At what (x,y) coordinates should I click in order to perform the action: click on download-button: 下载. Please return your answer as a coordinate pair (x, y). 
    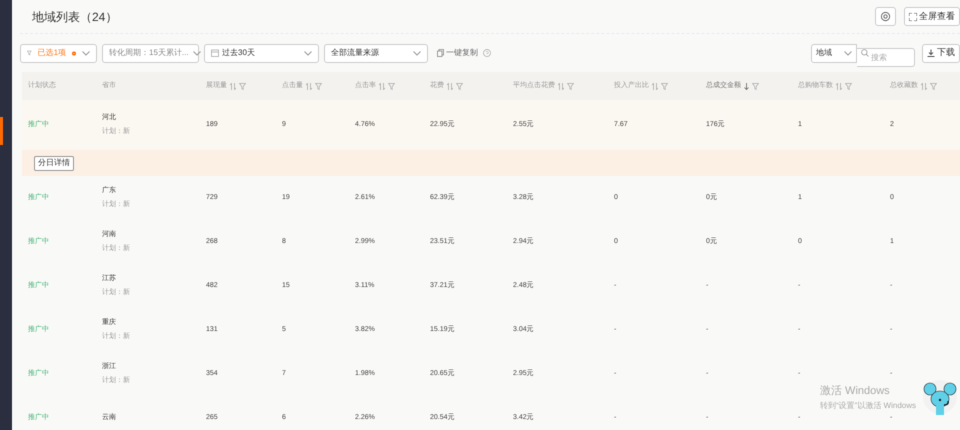
    Looking at the image, I should click on (941, 53).